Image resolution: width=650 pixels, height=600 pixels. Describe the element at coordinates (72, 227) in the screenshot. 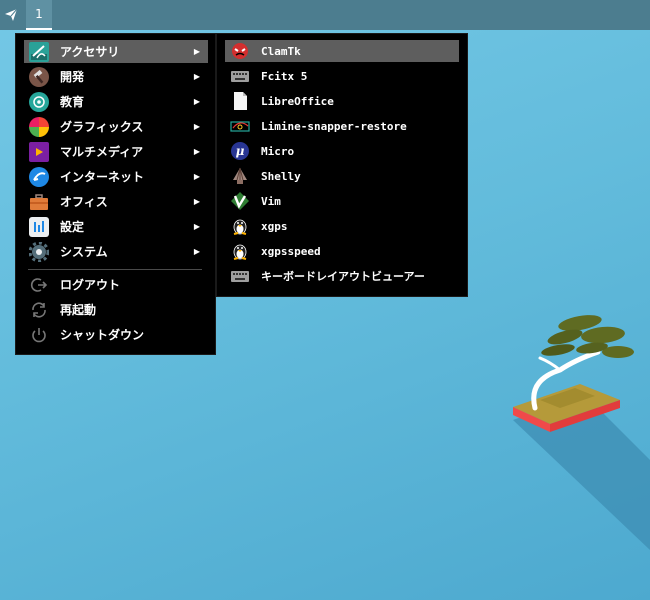

I see `menu-item-label: 設定` at that location.